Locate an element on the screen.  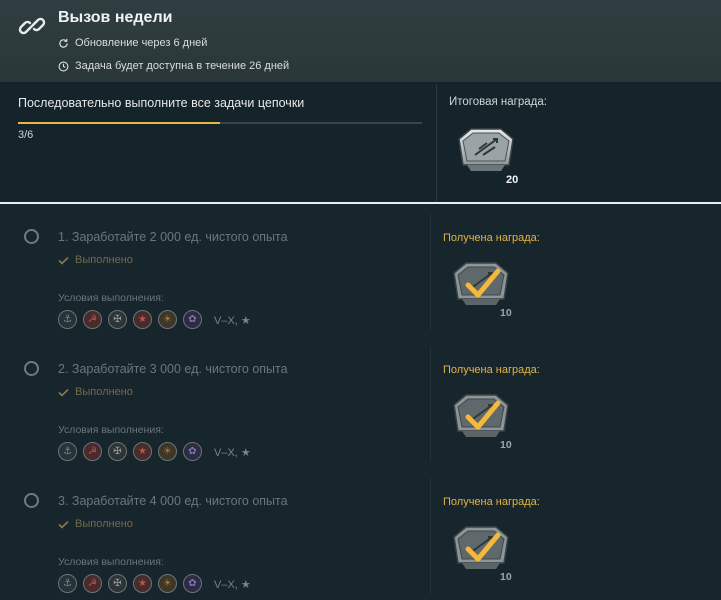
step-title: 1. Заработайте 2 000 ед. чистого опыта is located at coordinates (173, 237).